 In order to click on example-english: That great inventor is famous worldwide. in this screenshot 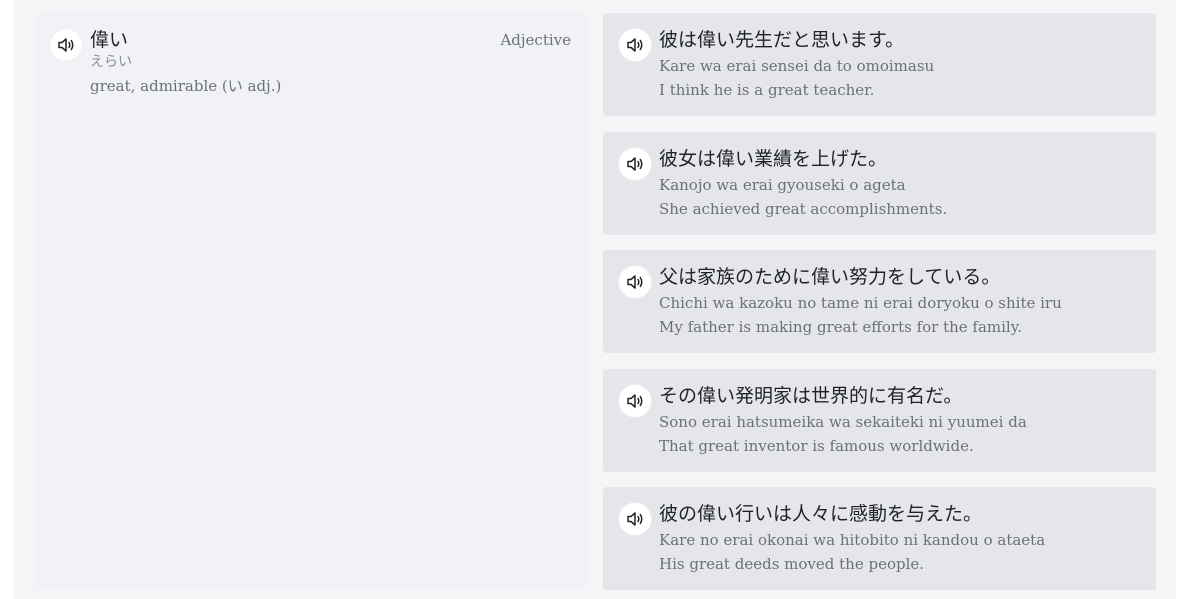, I will do `click(816, 446)`.